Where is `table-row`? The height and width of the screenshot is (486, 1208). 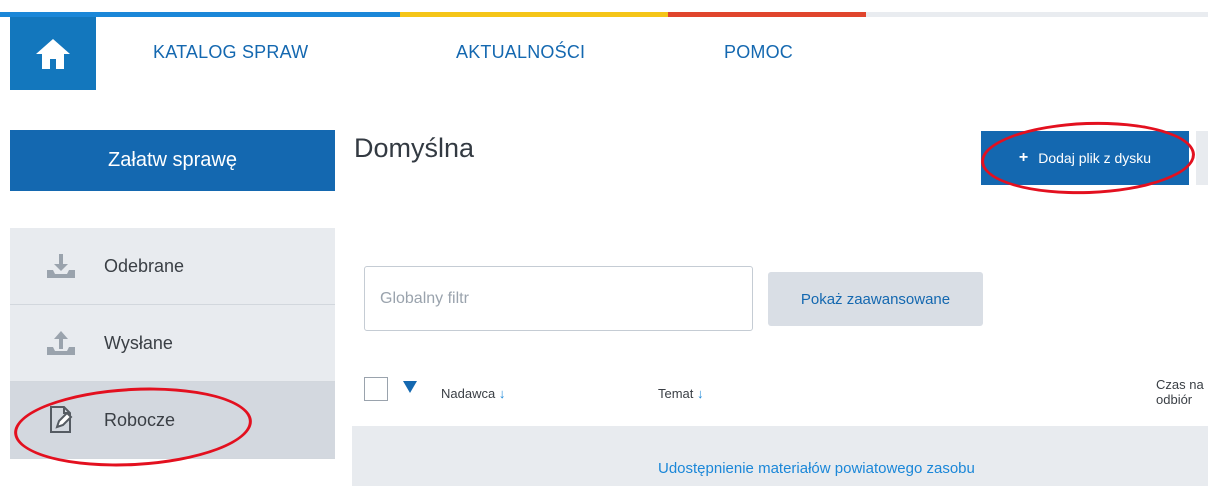
table-row is located at coordinates (780, 456).